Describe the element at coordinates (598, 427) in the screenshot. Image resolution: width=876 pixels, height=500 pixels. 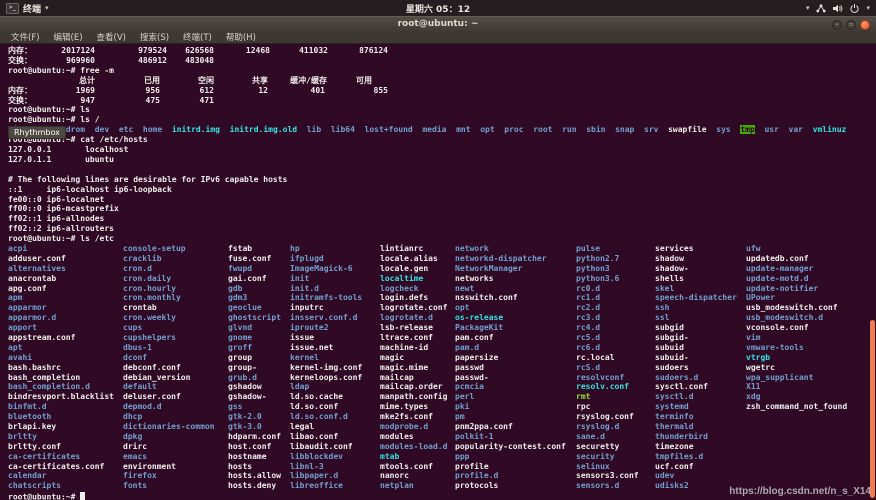
I see `file-entry: rsyslog.d` at that location.